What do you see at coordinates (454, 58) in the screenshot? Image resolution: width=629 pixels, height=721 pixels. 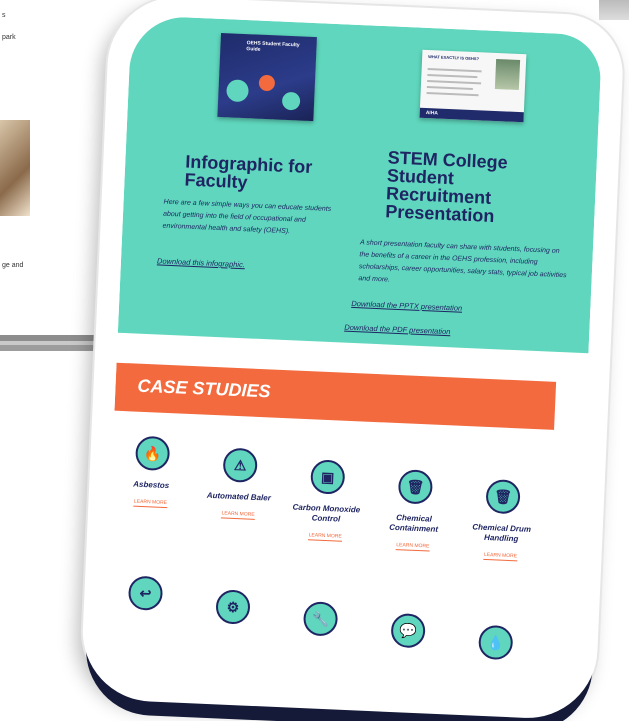 I see `thumbnail-title: WHAT EXACTLY IS OEHS?` at bounding box center [454, 58].